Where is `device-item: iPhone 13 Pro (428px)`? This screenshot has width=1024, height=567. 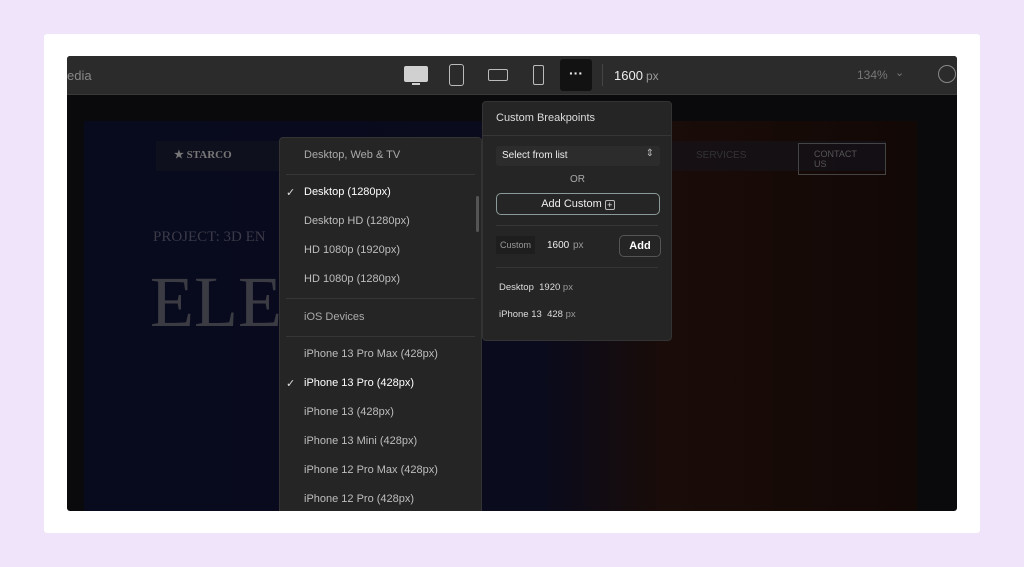 device-item: iPhone 13 Pro (428px) is located at coordinates (359, 383).